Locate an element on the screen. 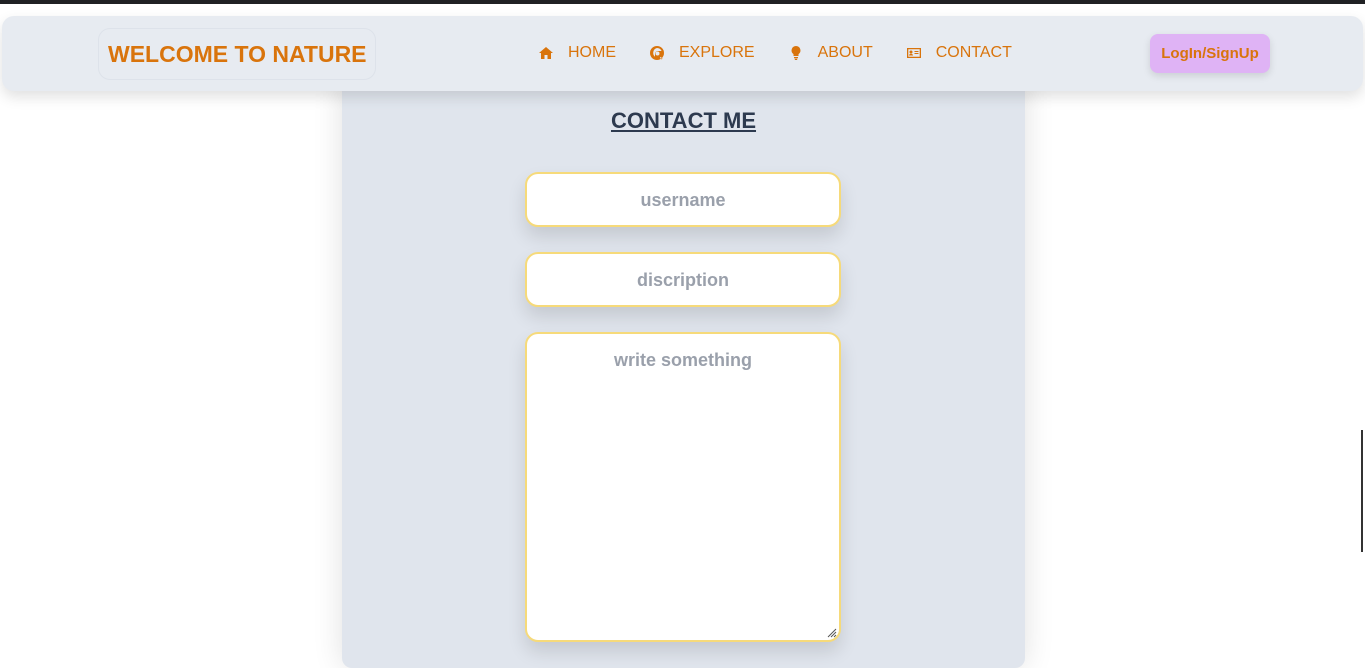 The image size is (1365, 668). resize-handle-icon is located at coordinates (831, 632).